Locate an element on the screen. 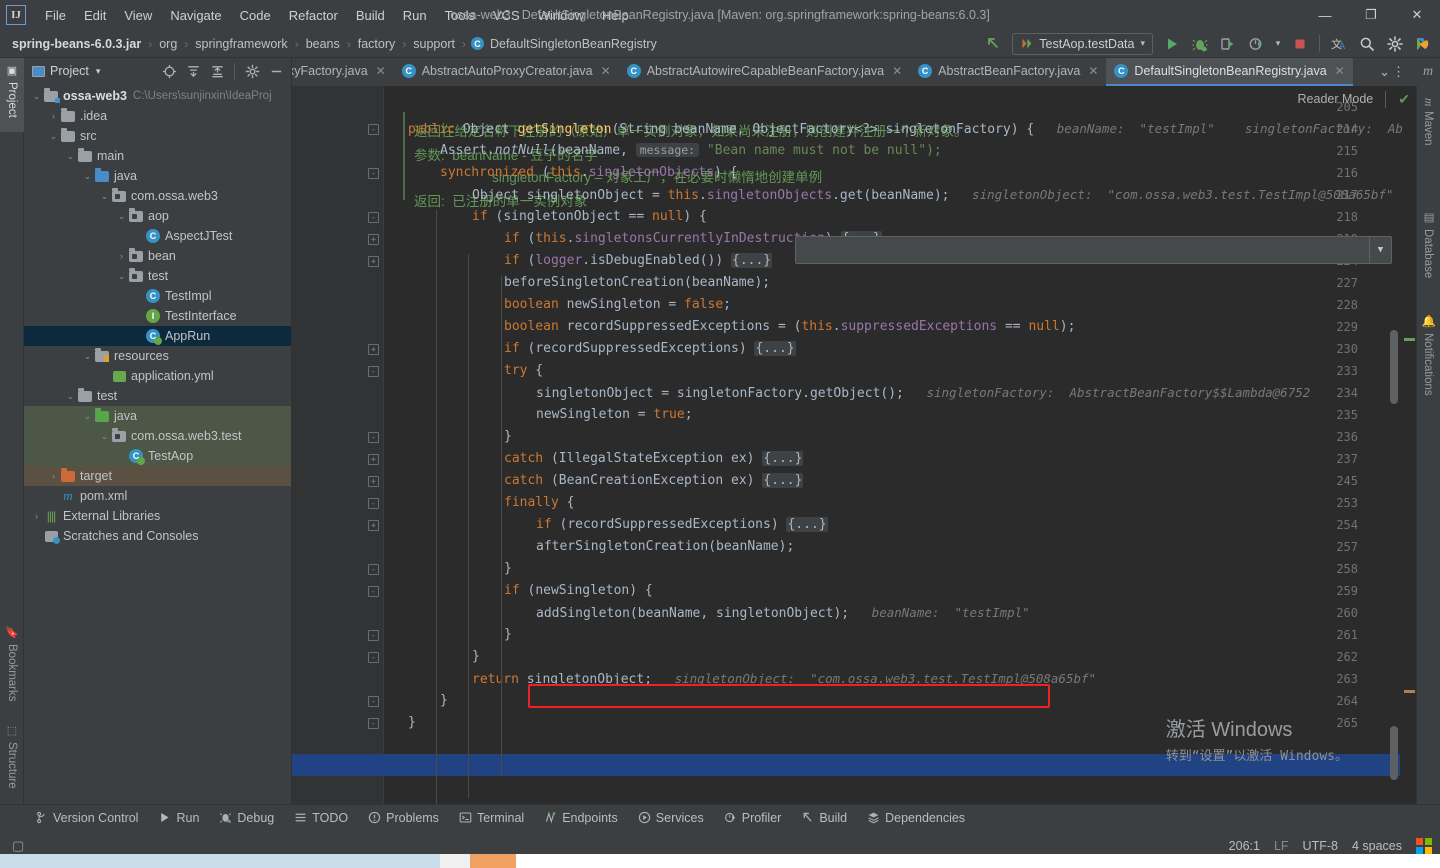 This screenshot has width=1440, height=868. expand-all-button is located at coordinates (193, 71).